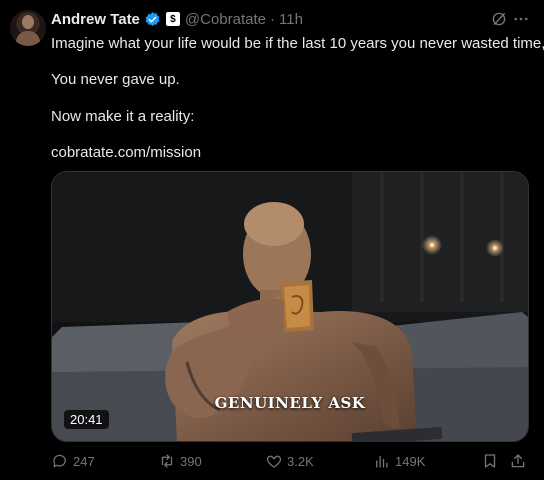  I want to click on action-bar: 247 390 3.2K 149K, so click(289, 462).